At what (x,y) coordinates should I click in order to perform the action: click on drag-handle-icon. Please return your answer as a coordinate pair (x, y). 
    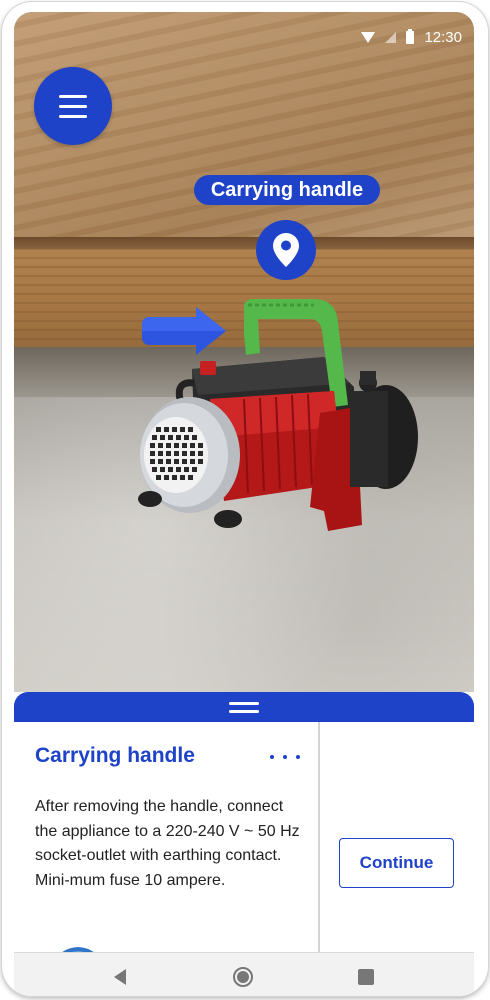
    Looking at the image, I should click on (244, 703).